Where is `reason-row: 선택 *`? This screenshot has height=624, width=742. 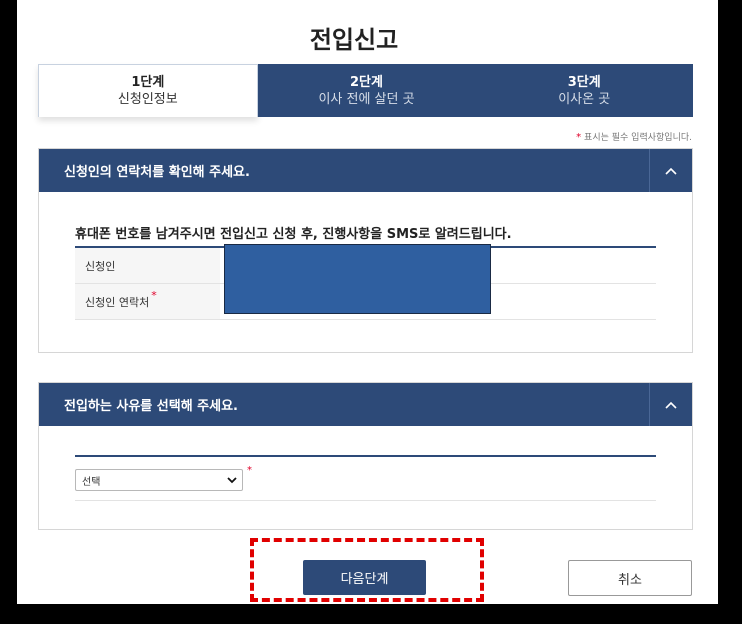 reason-row: 선택 * is located at coordinates (365, 479).